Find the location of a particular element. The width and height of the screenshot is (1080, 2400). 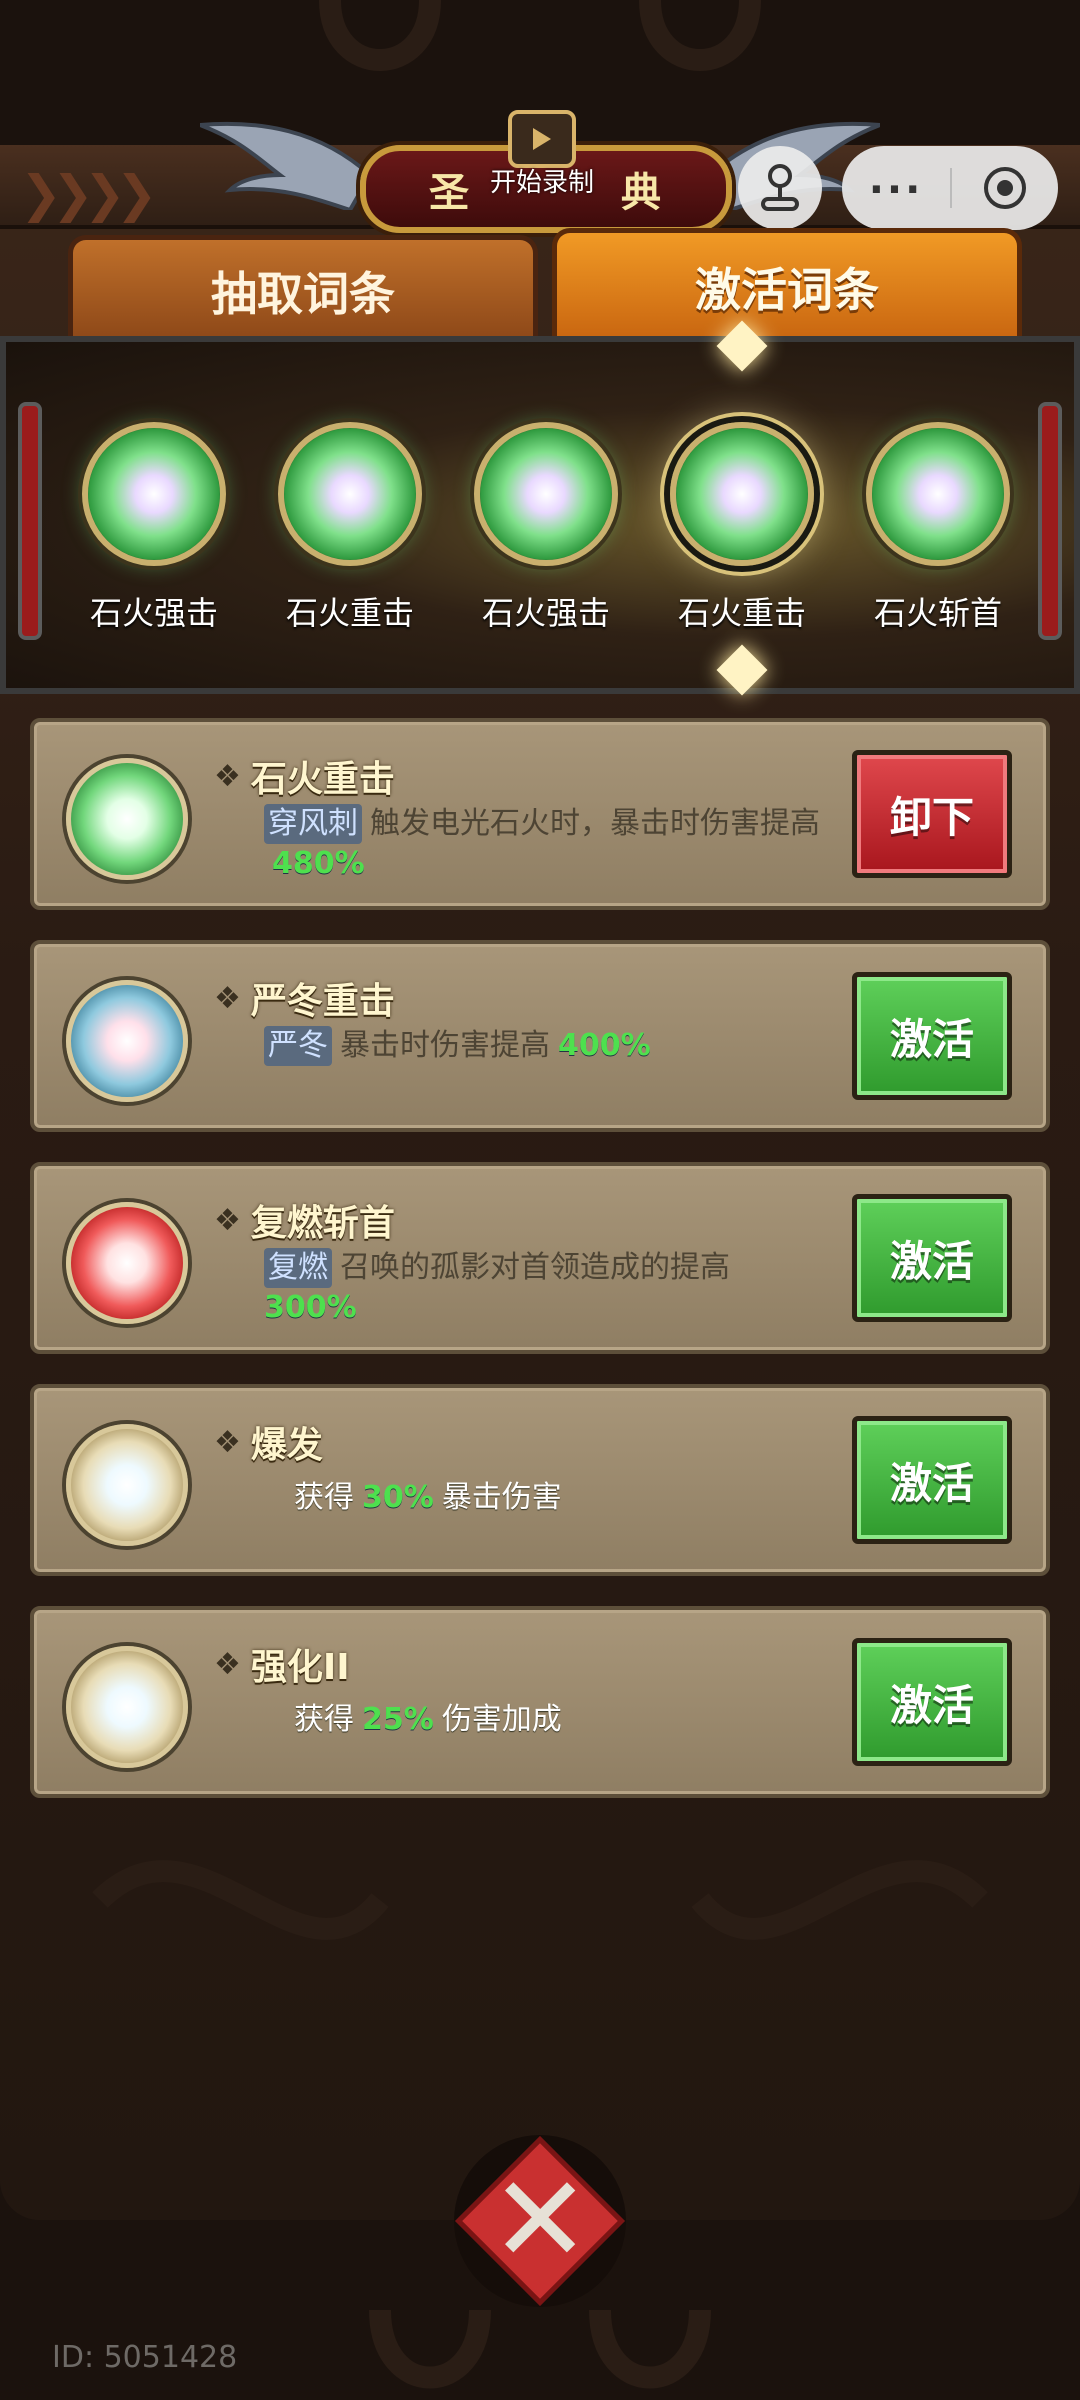

entry-title: 爆发 is located at coordinates (286, 1445).